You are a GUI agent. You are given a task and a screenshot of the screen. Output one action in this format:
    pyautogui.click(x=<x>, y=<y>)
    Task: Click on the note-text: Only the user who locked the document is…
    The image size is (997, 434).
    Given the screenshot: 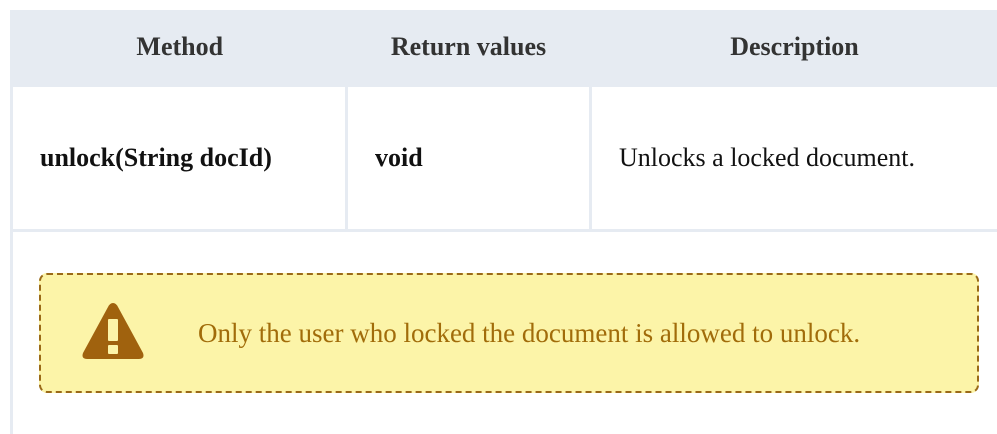 What is the action you would take?
    pyautogui.click(x=529, y=332)
    